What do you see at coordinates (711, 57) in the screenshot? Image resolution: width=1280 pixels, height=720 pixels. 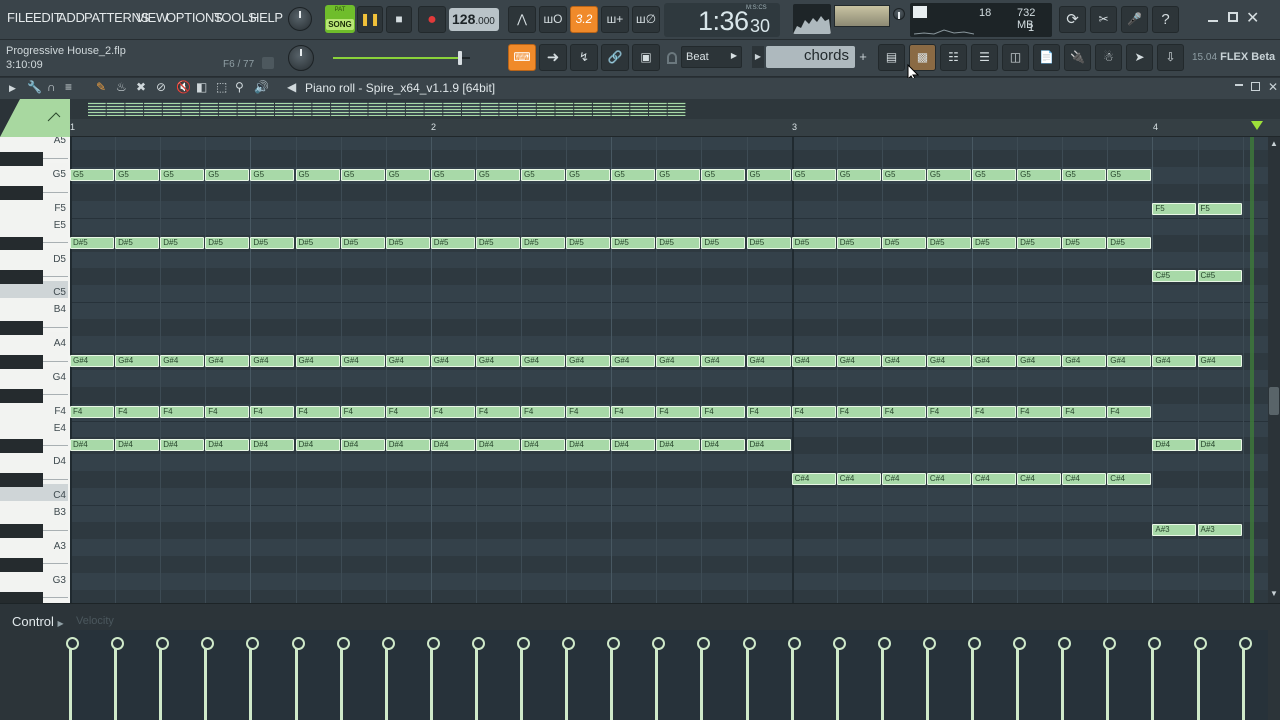 I see `snap-dropdown: Beat ▶` at bounding box center [711, 57].